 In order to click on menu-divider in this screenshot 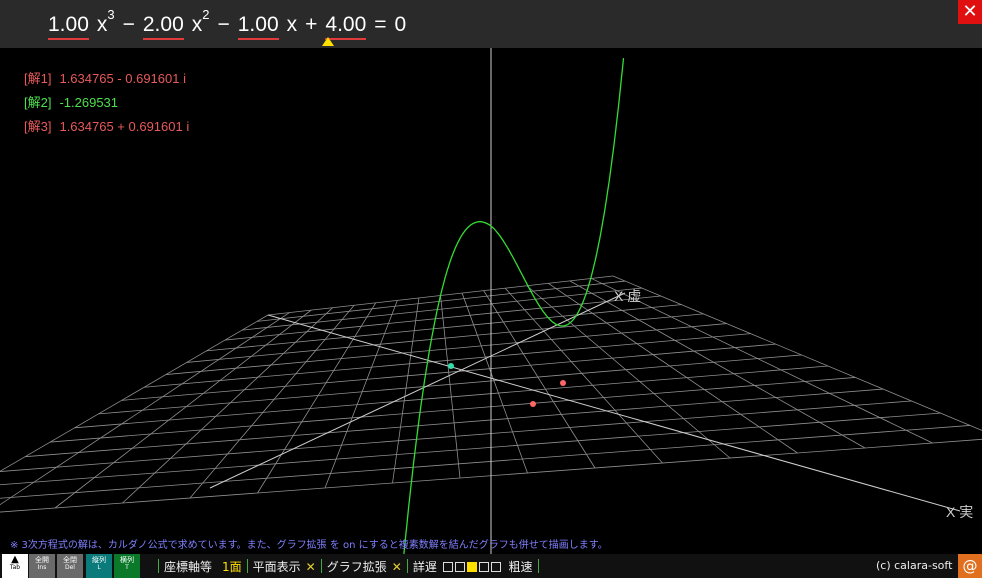, I will do `click(538, 566)`.